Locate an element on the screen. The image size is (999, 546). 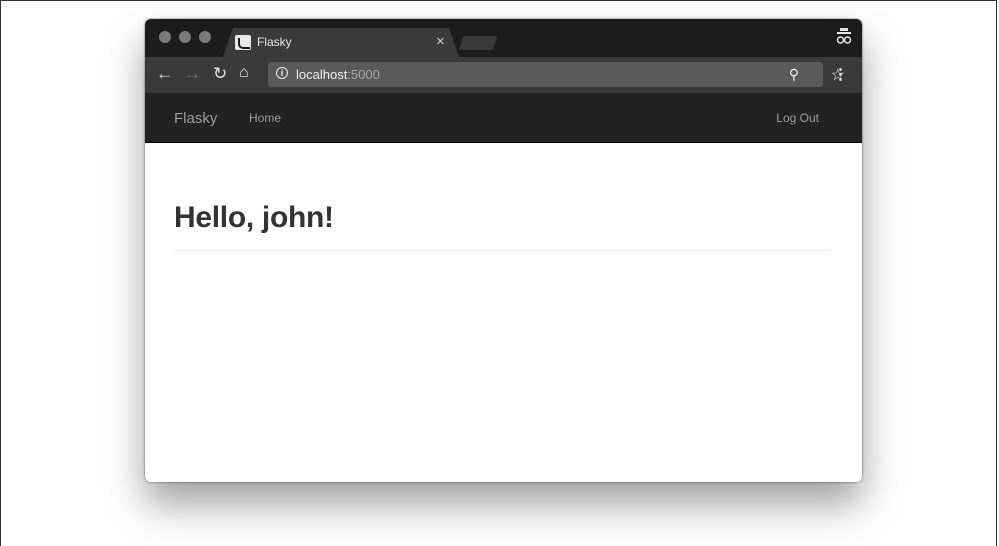
favicon-icon is located at coordinates (243, 42).